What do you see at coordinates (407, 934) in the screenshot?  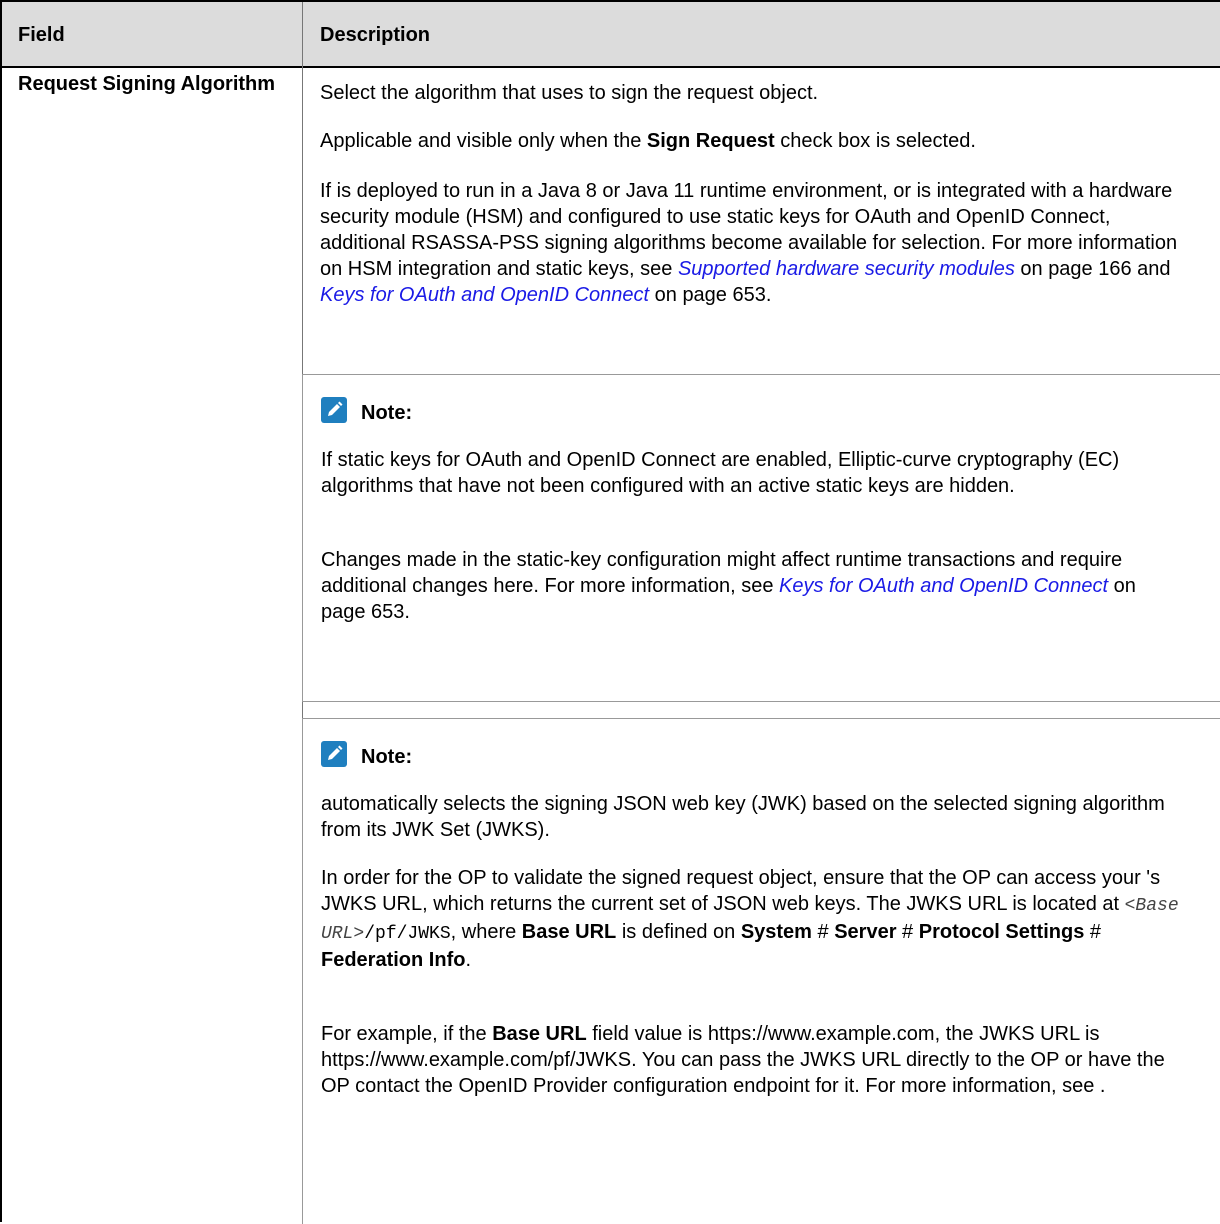 I see `jwks-path: /pf/JWKS` at bounding box center [407, 934].